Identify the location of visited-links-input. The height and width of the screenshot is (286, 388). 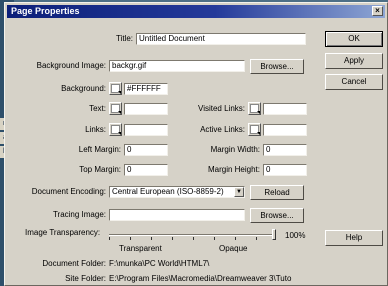
(285, 109).